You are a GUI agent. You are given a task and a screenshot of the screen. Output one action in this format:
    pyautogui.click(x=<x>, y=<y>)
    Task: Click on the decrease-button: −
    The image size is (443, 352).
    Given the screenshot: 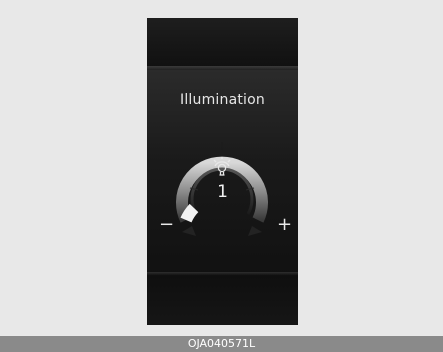 What is the action you would take?
    pyautogui.click(x=166, y=225)
    